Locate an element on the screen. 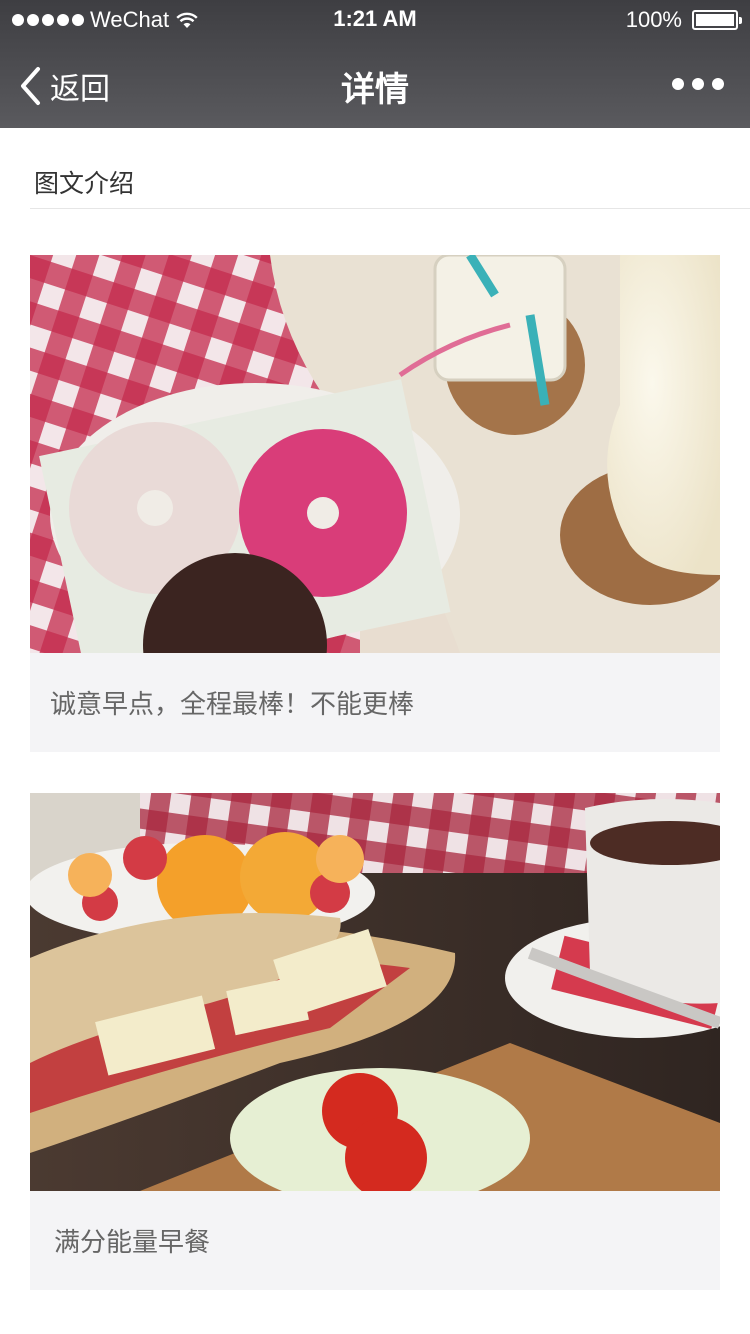  page-title: 详情 is located at coordinates (375, 90).